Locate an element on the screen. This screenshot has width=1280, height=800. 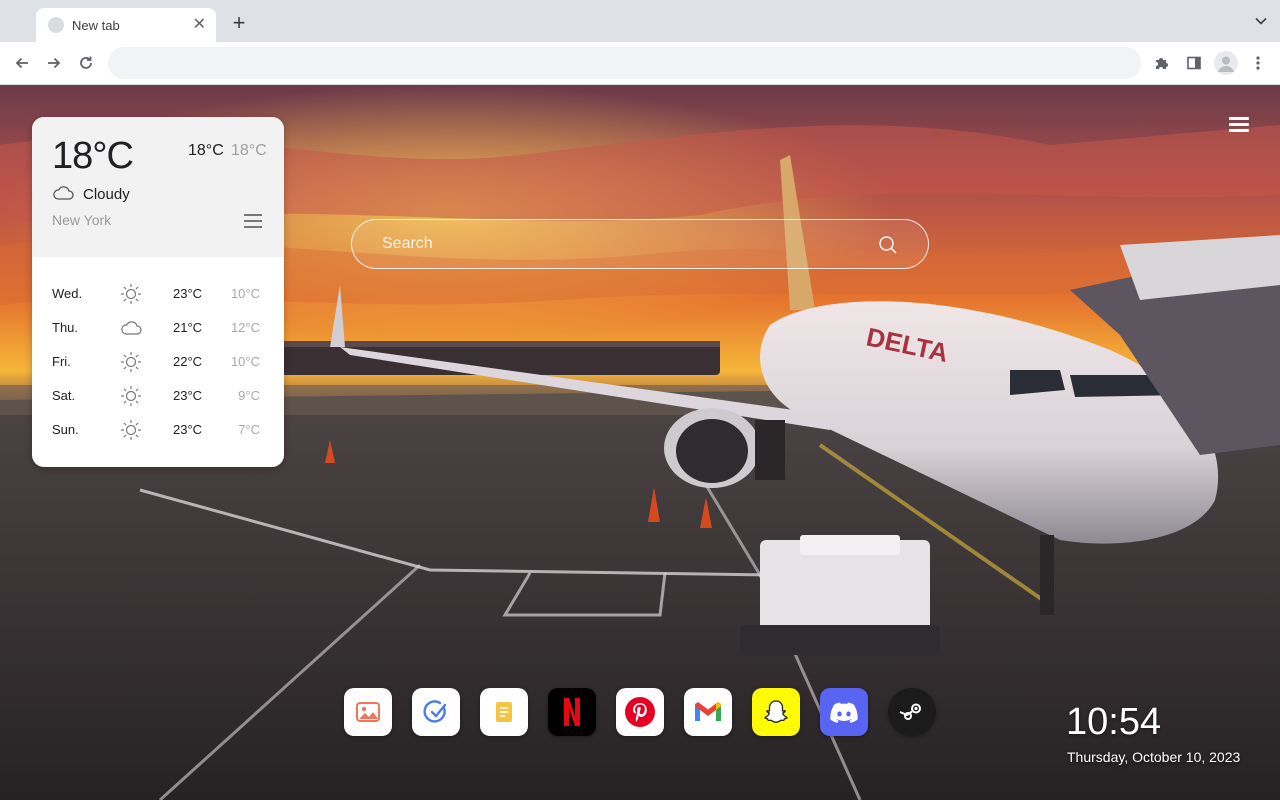
puzzle-icon is located at coordinates (1162, 63).